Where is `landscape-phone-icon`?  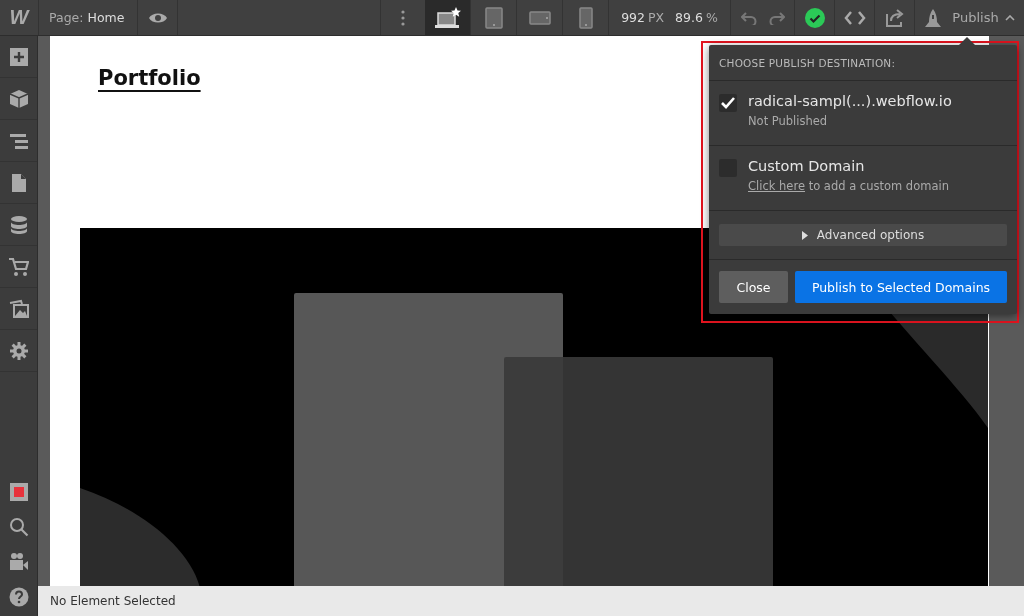
landscape-phone-icon is located at coordinates (539, 17).